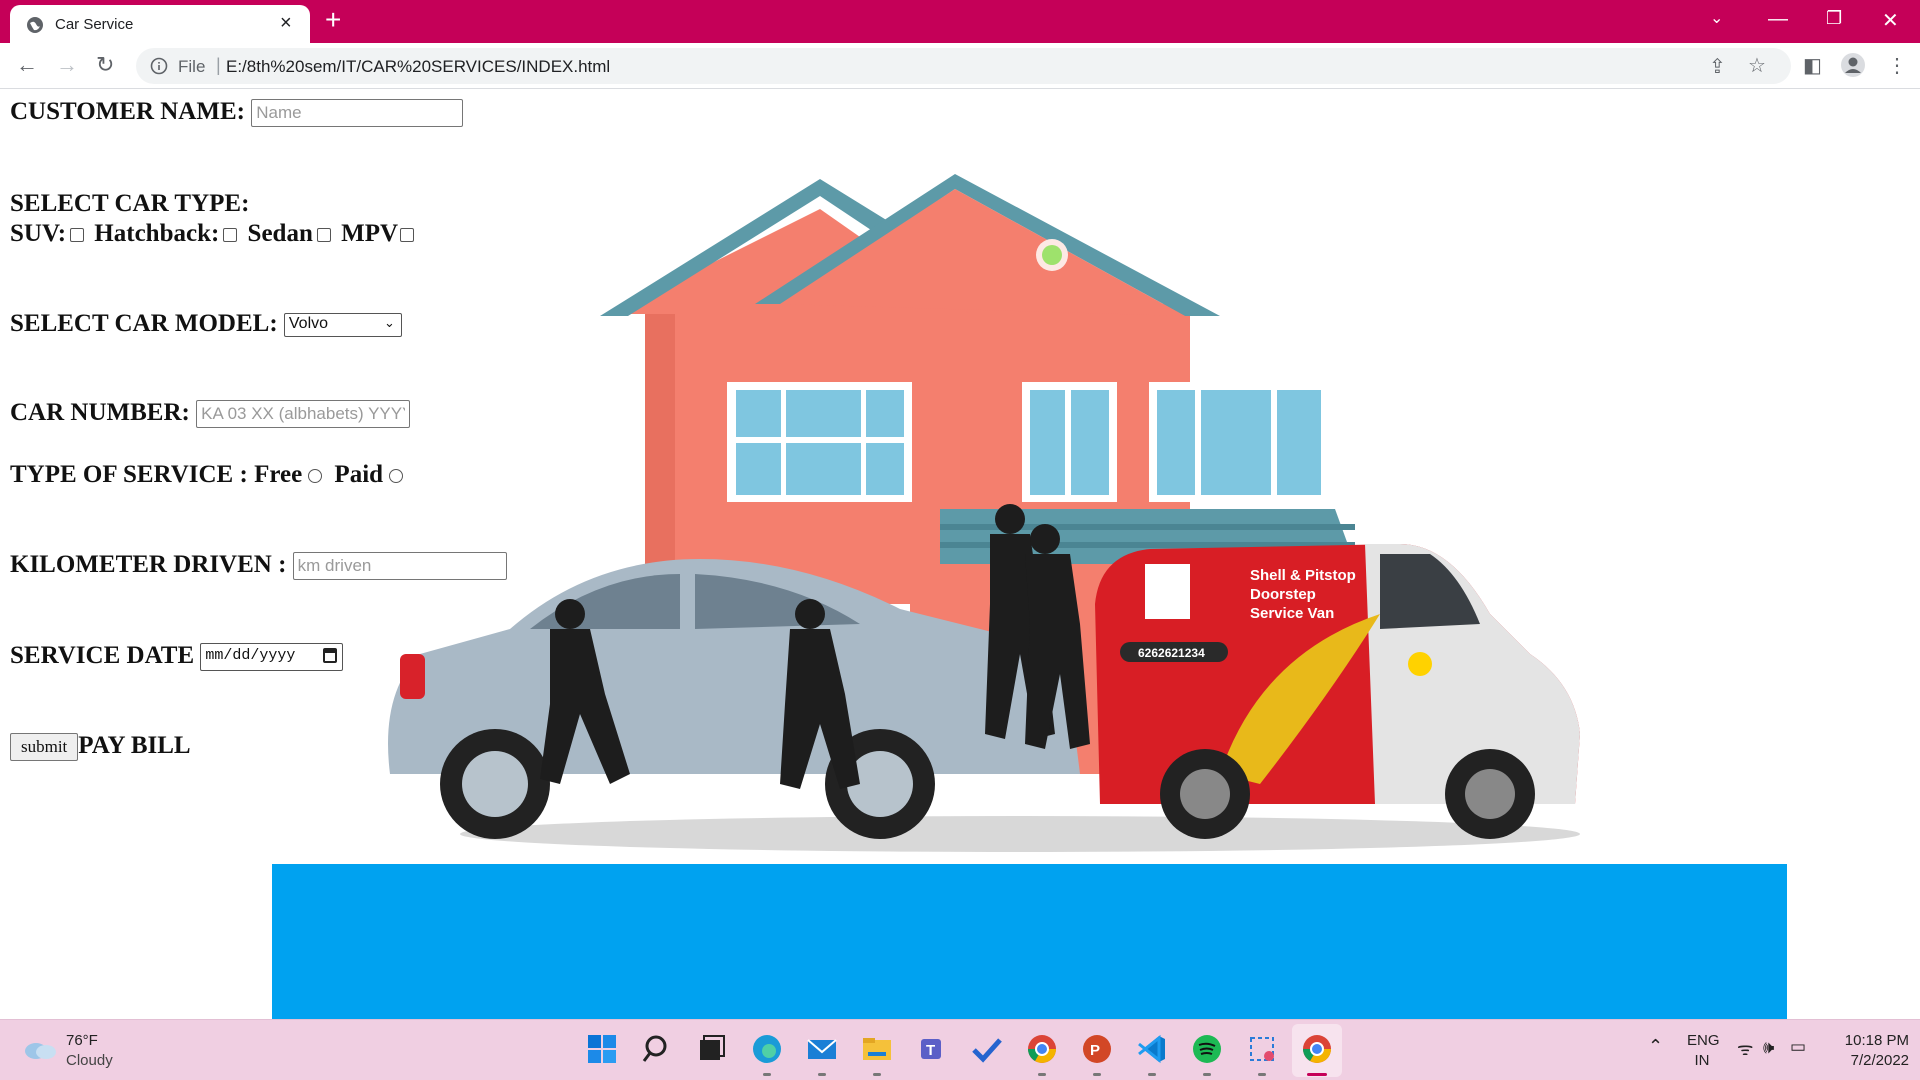 The width and height of the screenshot is (1920, 1080). I want to click on new-tab-button: +, so click(333, 20).